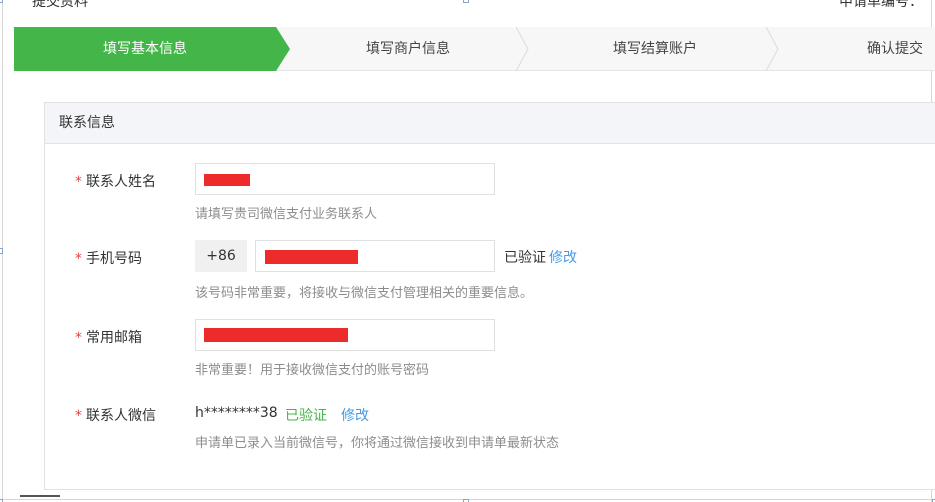 This screenshot has height=502, width=935. I want to click on email-input, so click(345, 335).